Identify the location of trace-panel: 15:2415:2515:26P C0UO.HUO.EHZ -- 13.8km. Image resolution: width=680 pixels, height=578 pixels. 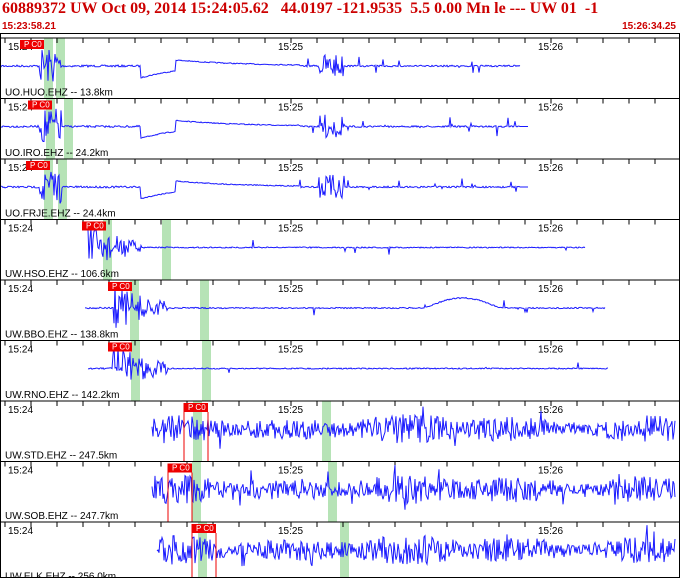
(340, 68).